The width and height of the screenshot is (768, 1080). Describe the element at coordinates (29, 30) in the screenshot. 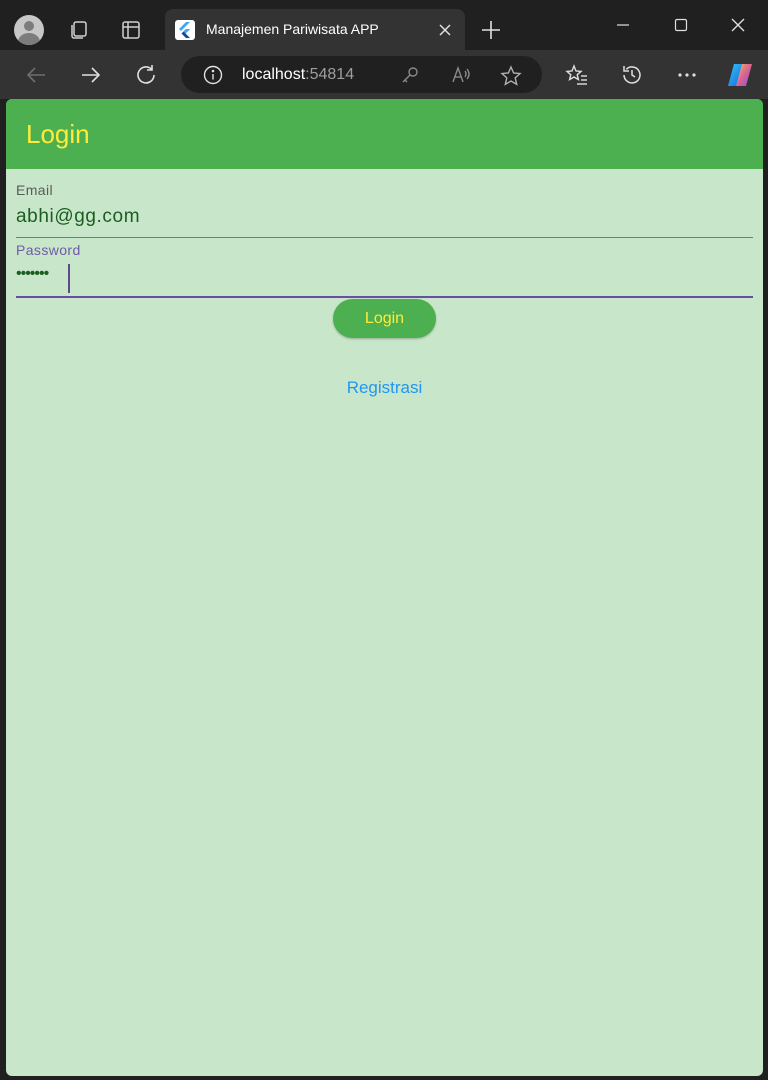

I see `profile-avatar-icon` at that location.